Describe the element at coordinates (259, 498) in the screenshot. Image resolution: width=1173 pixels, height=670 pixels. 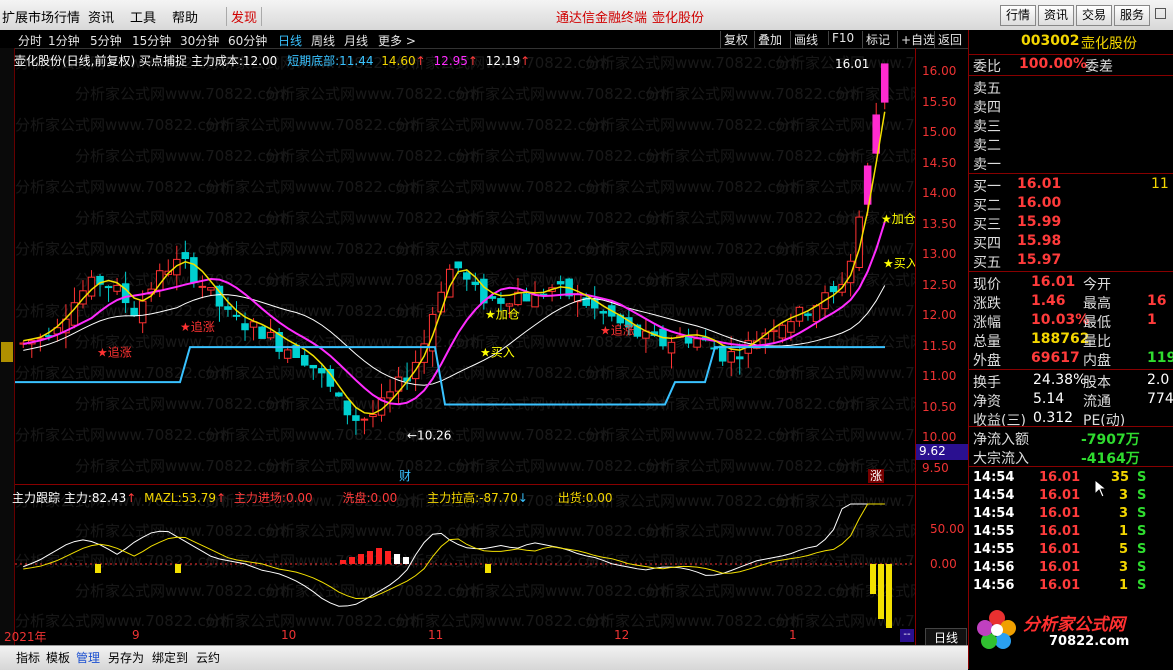
I see `jinchang-label: 主力进场:` at that location.